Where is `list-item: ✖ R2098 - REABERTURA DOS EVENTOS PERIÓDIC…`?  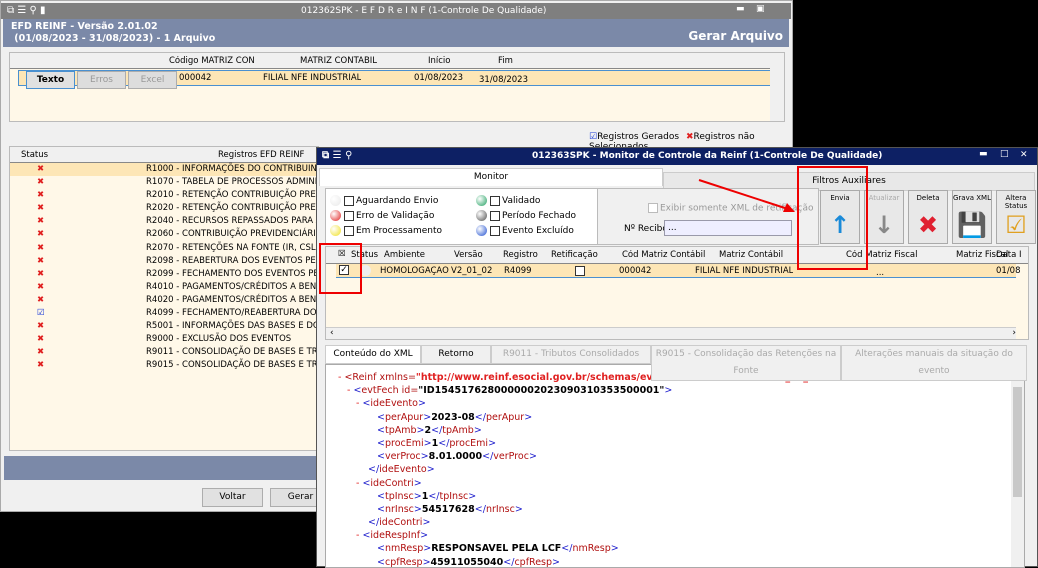
list-item: ✖ R2098 - REABERTURA DOS EVENTOS PERIÓDIC… is located at coordinates (164, 261).